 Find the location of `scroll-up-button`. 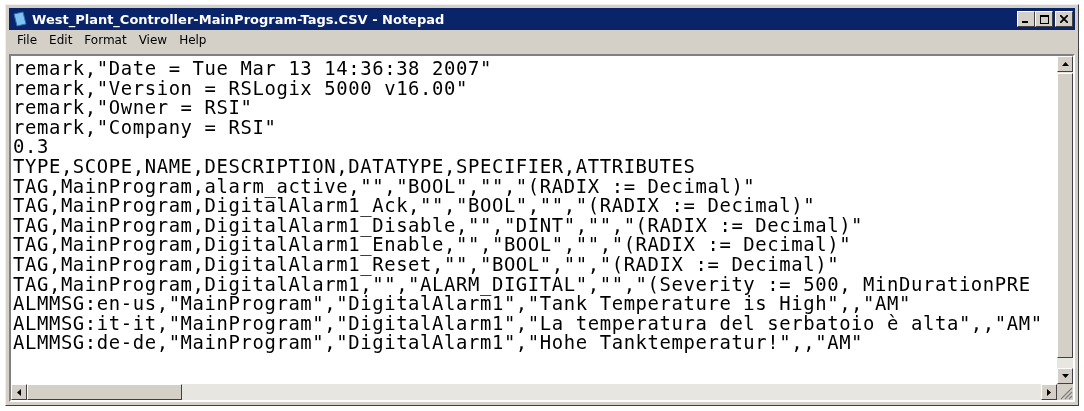

scroll-up-button is located at coordinates (1065, 64).